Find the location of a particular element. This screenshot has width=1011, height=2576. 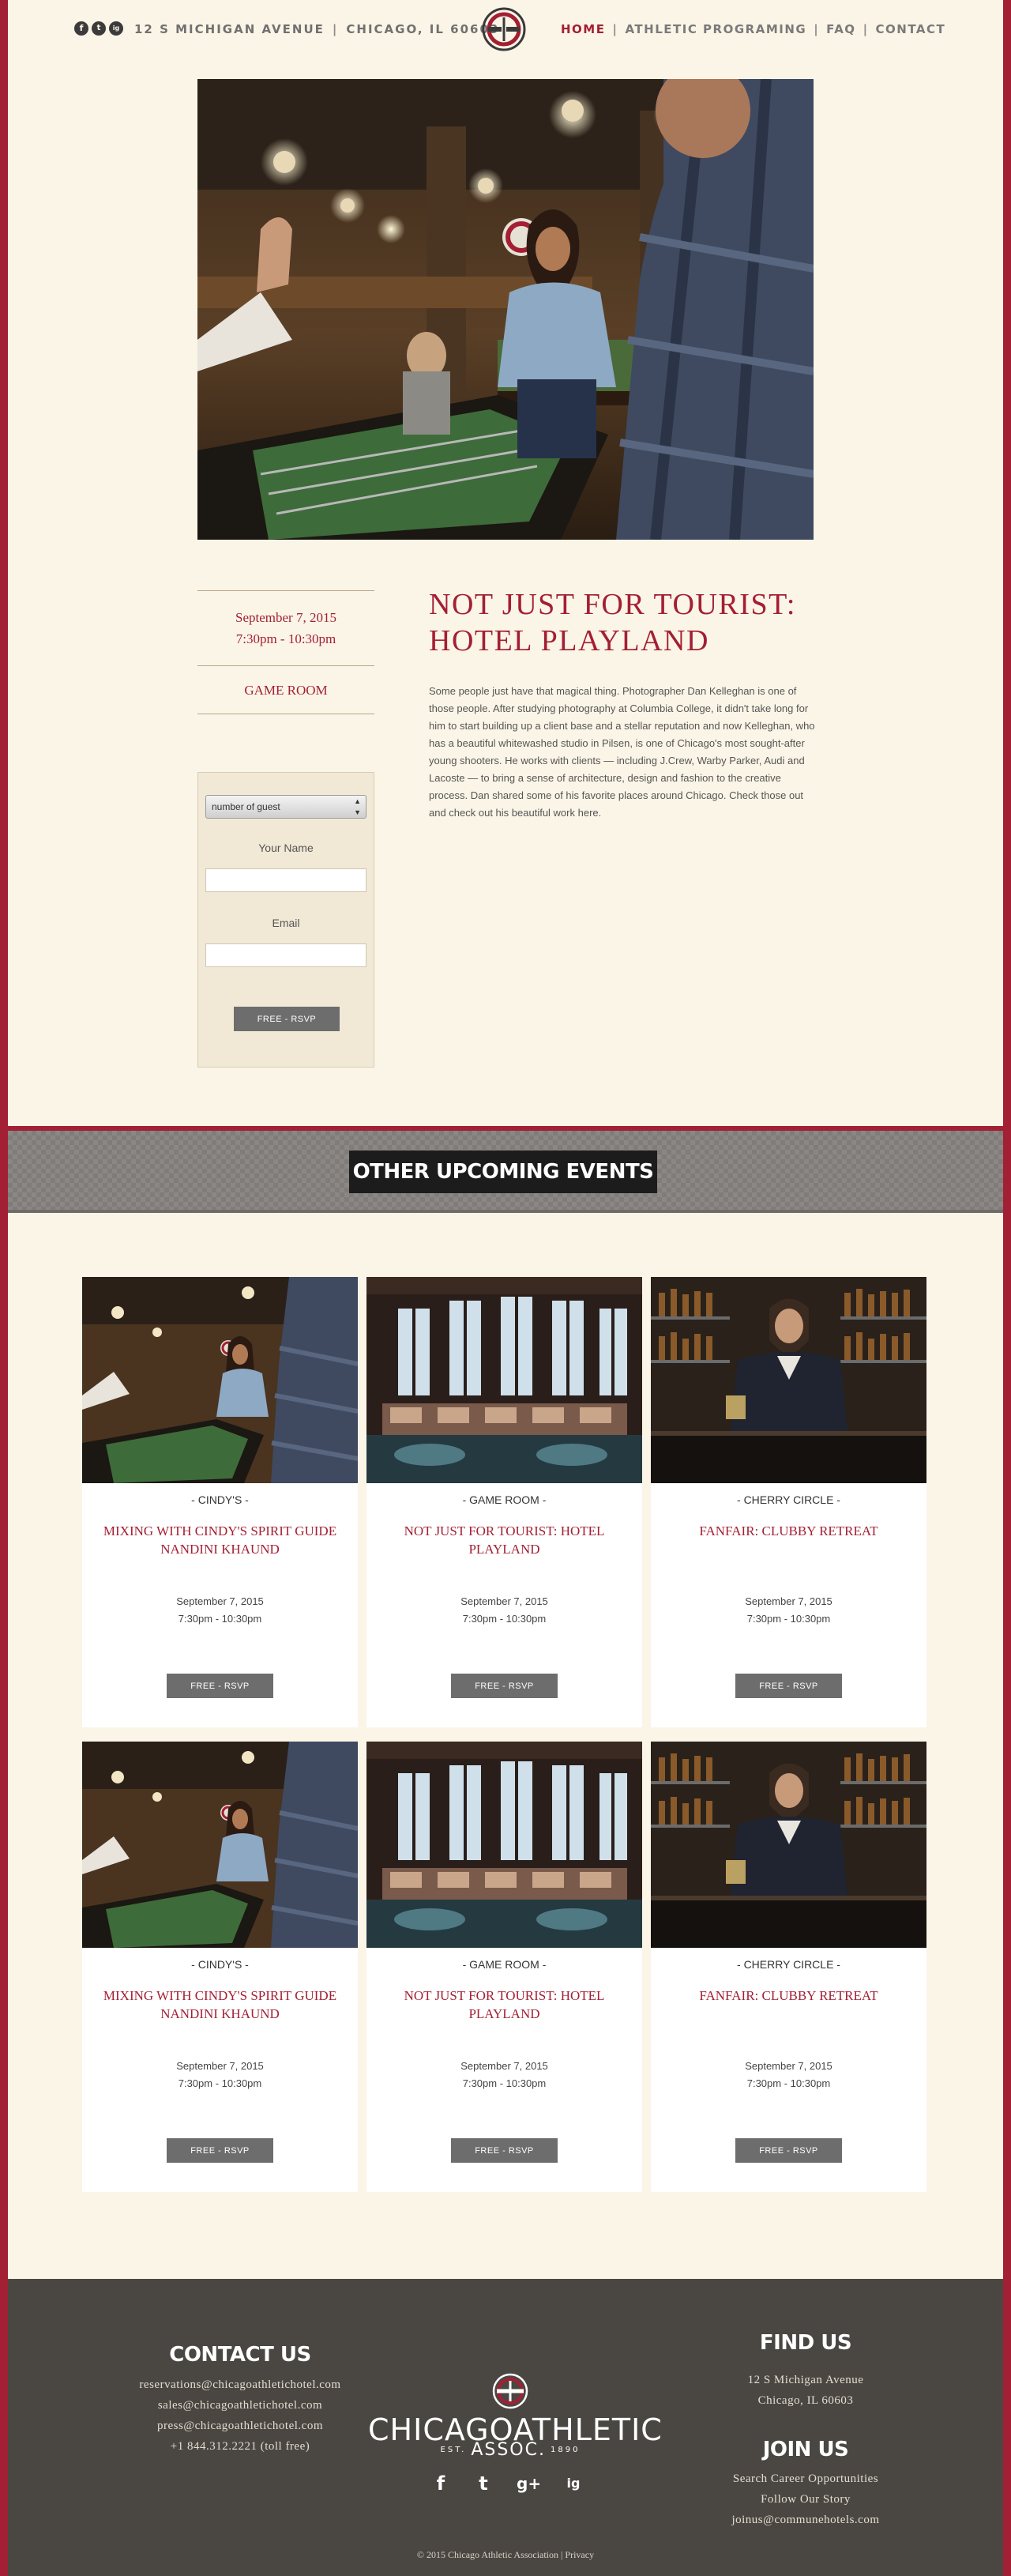

event-card-venue: - Cindy's - is located at coordinates (220, 1499).